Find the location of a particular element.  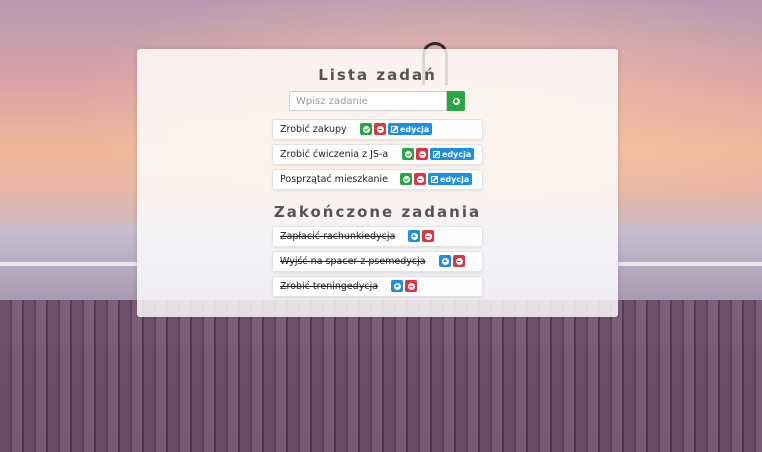

background-rail-left is located at coordinates (70, 264).